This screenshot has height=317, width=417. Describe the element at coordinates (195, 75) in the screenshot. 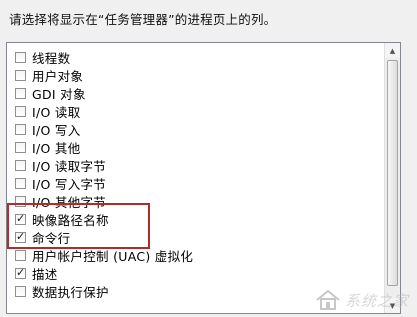

I see `list-item: 用户对象` at that location.